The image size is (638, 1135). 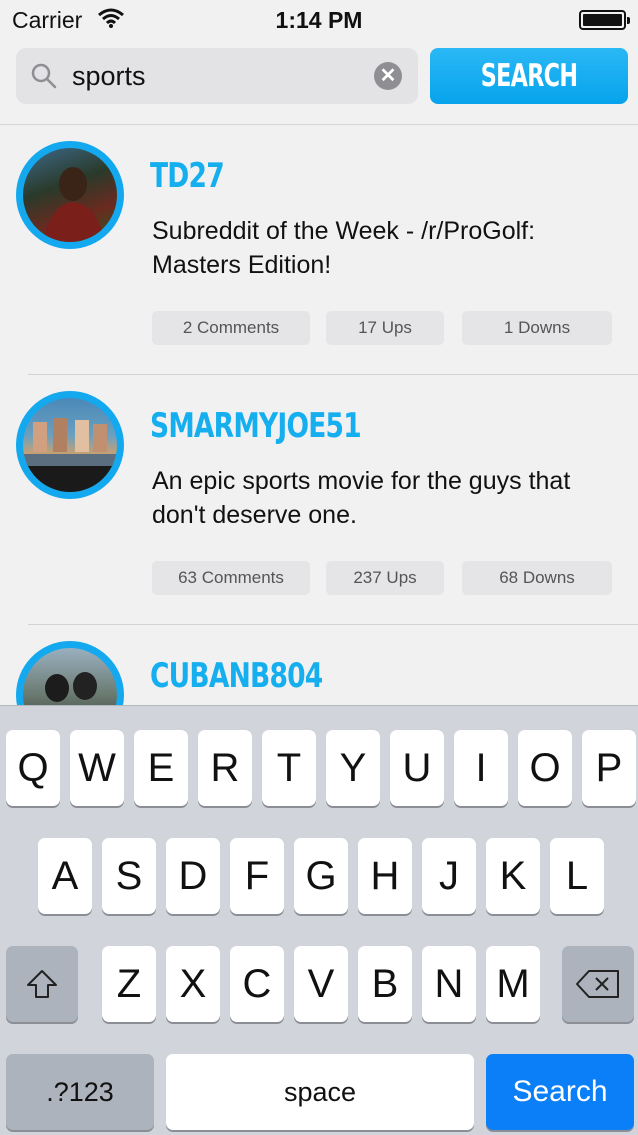 I want to click on shift-key, so click(x=42, y=984).